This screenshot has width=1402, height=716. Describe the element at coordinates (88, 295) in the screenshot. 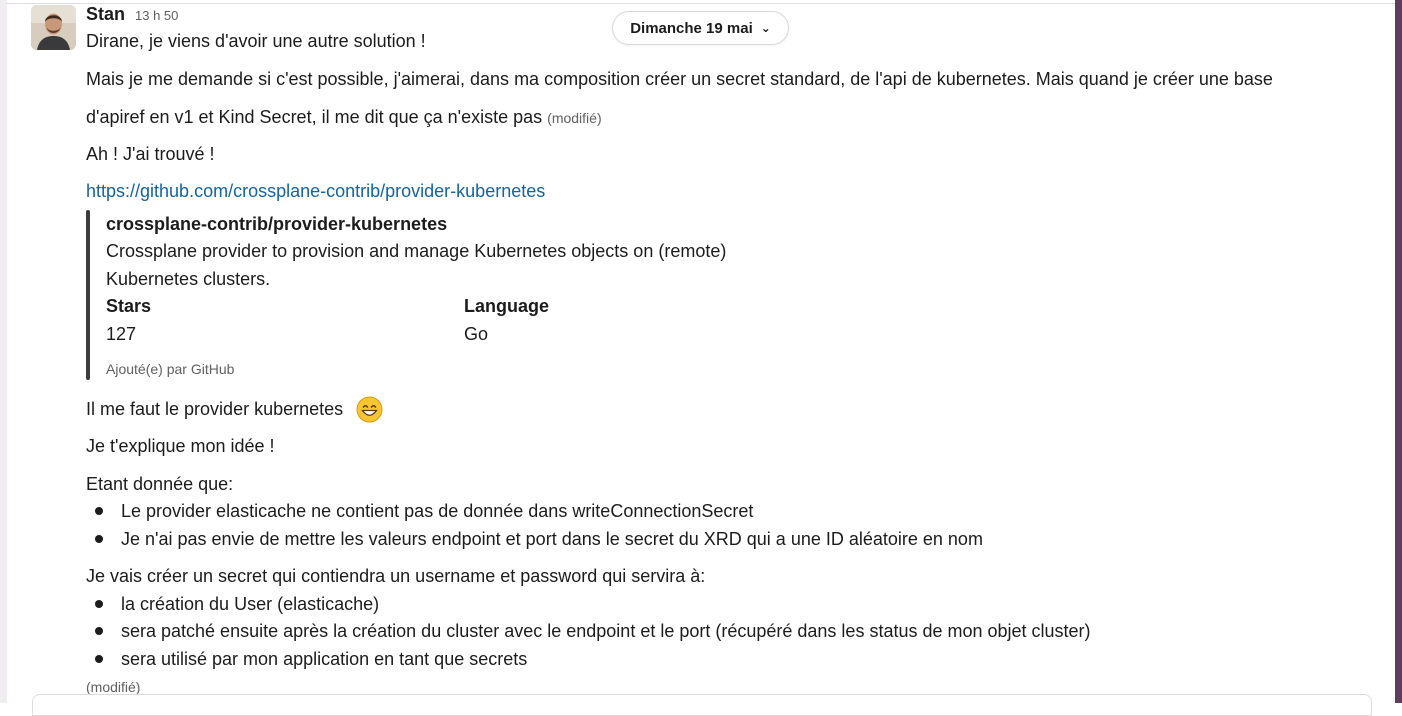

I see `unfurl-accent-bar` at that location.